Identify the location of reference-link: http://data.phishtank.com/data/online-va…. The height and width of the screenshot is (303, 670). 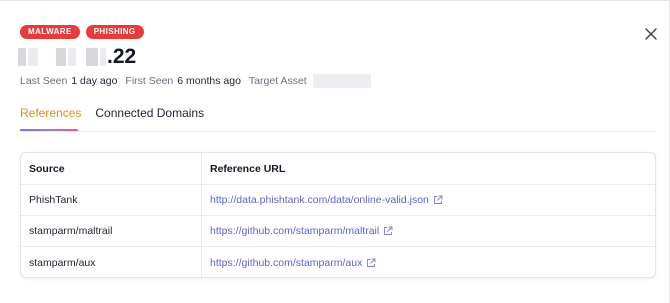
(319, 200).